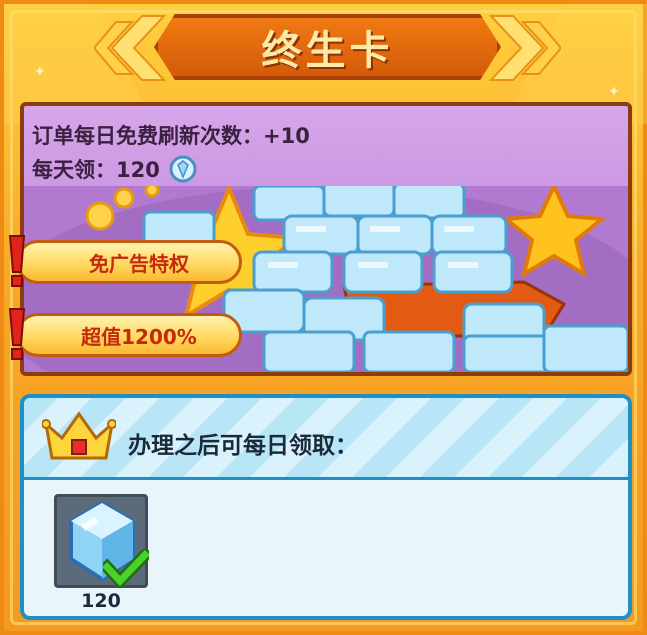  I want to click on diamond-icon, so click(183, 169).